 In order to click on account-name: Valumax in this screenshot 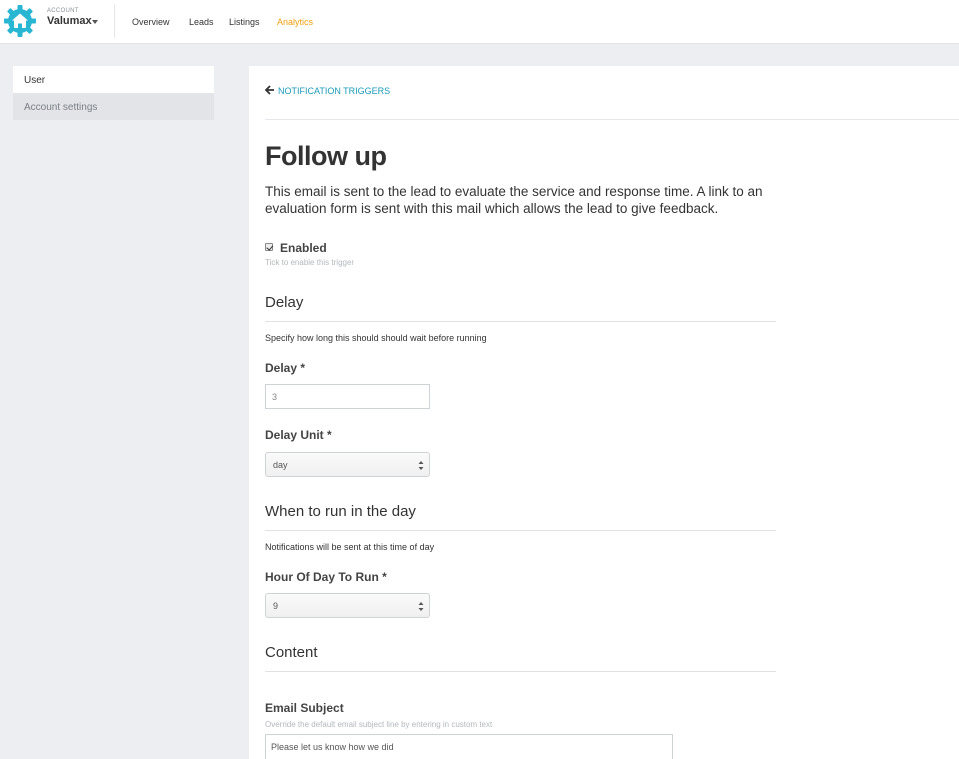, I will do `click(69, 21)`.